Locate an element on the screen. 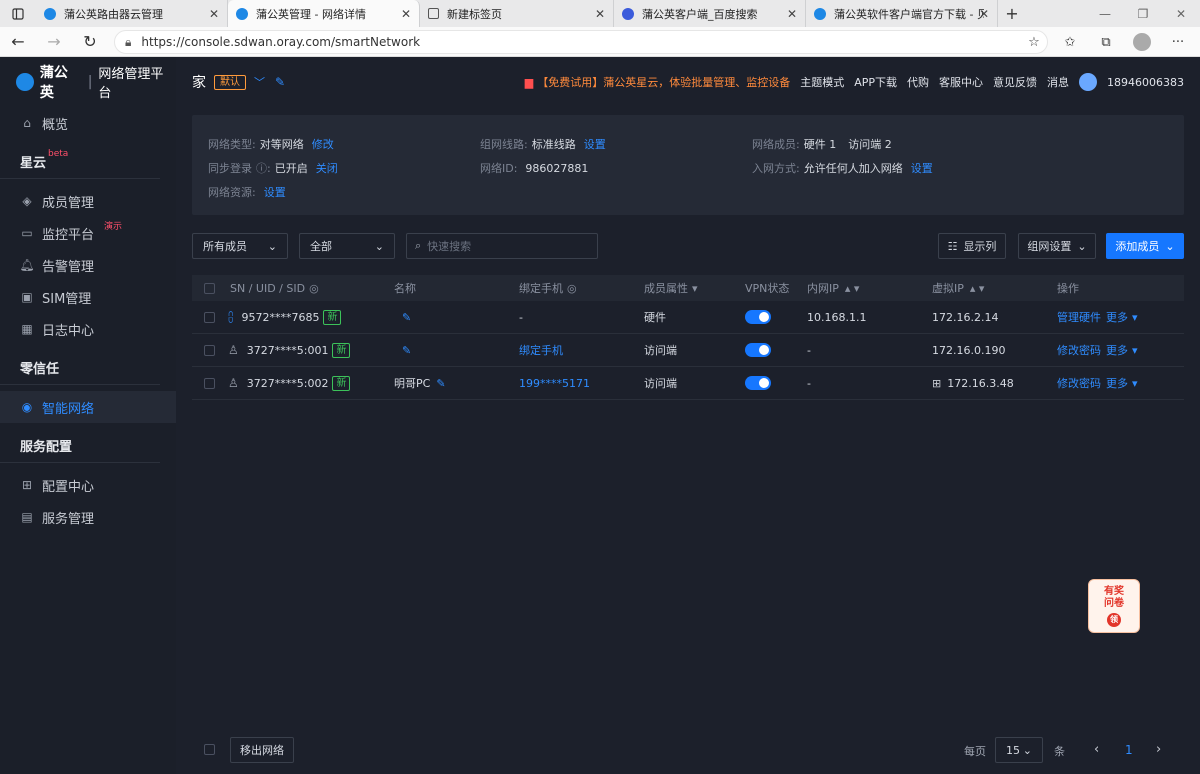  window-controls: — ❐ ✕ is located at coordinates (1143, 13).